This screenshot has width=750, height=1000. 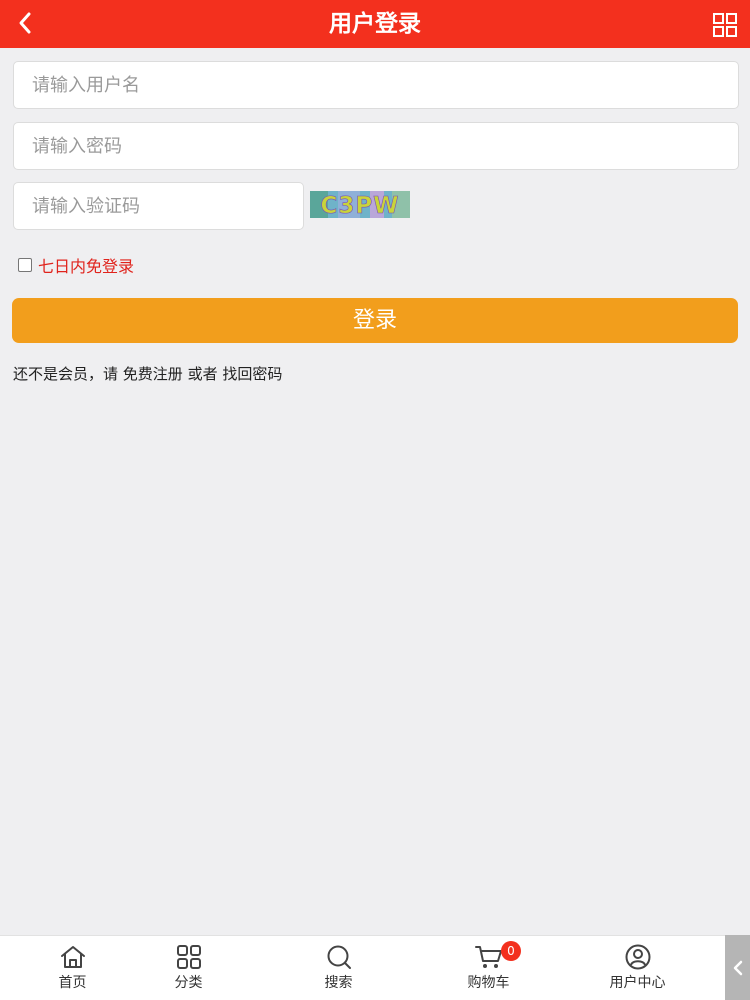 I want to click on side-collapse-tab, so click(x=737, y=967).